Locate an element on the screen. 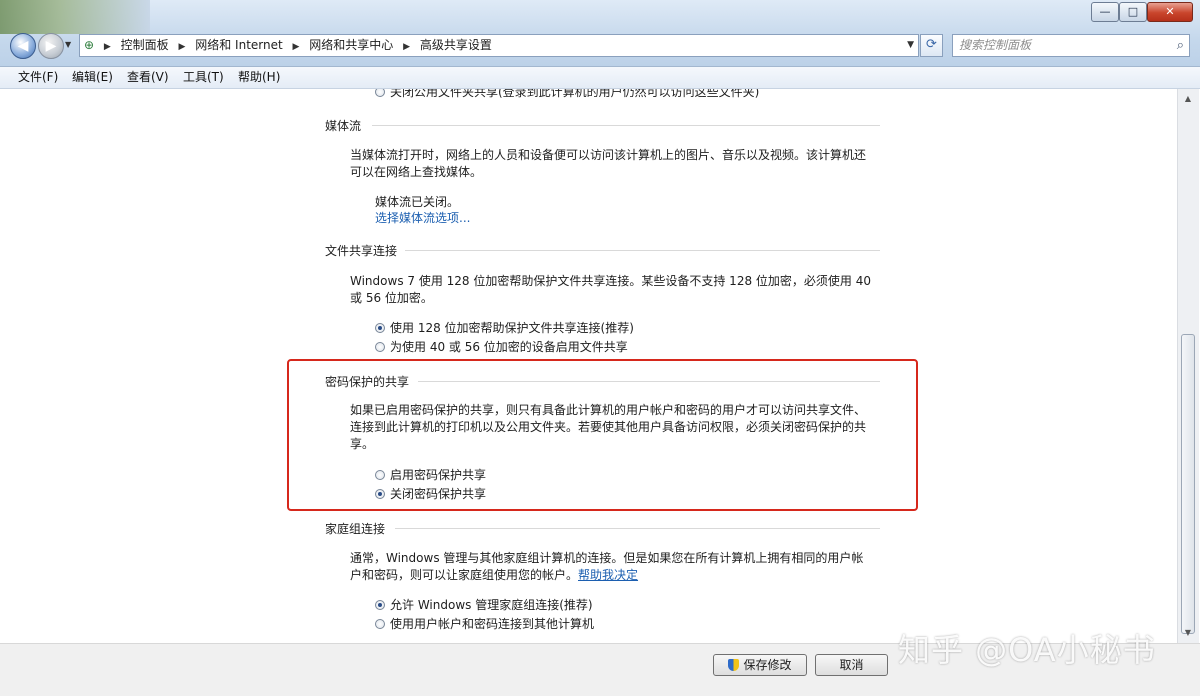 The width and height of the screenshot is (1200, 696). arrow-right-icon: ▶ is located at coordinates (51, 46).